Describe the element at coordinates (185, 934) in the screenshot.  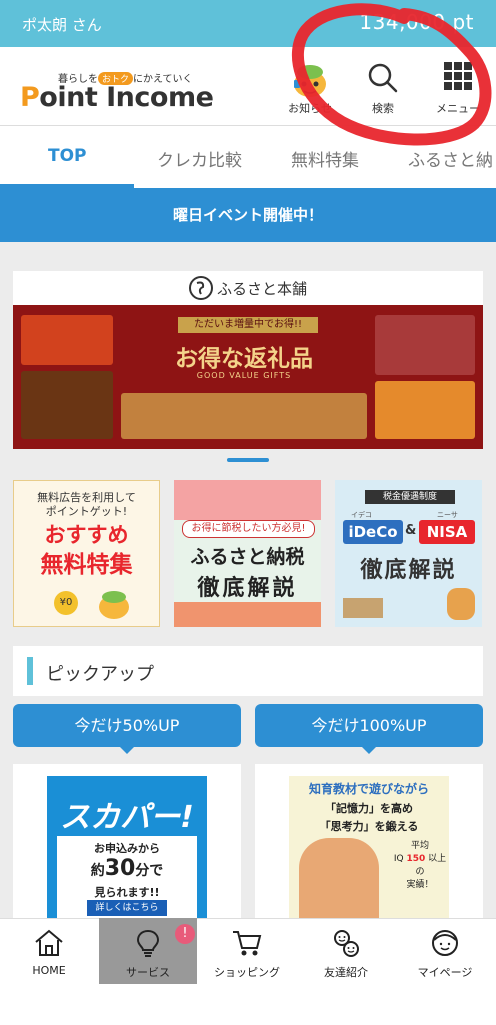
I see `notification-badge: !` at that location.